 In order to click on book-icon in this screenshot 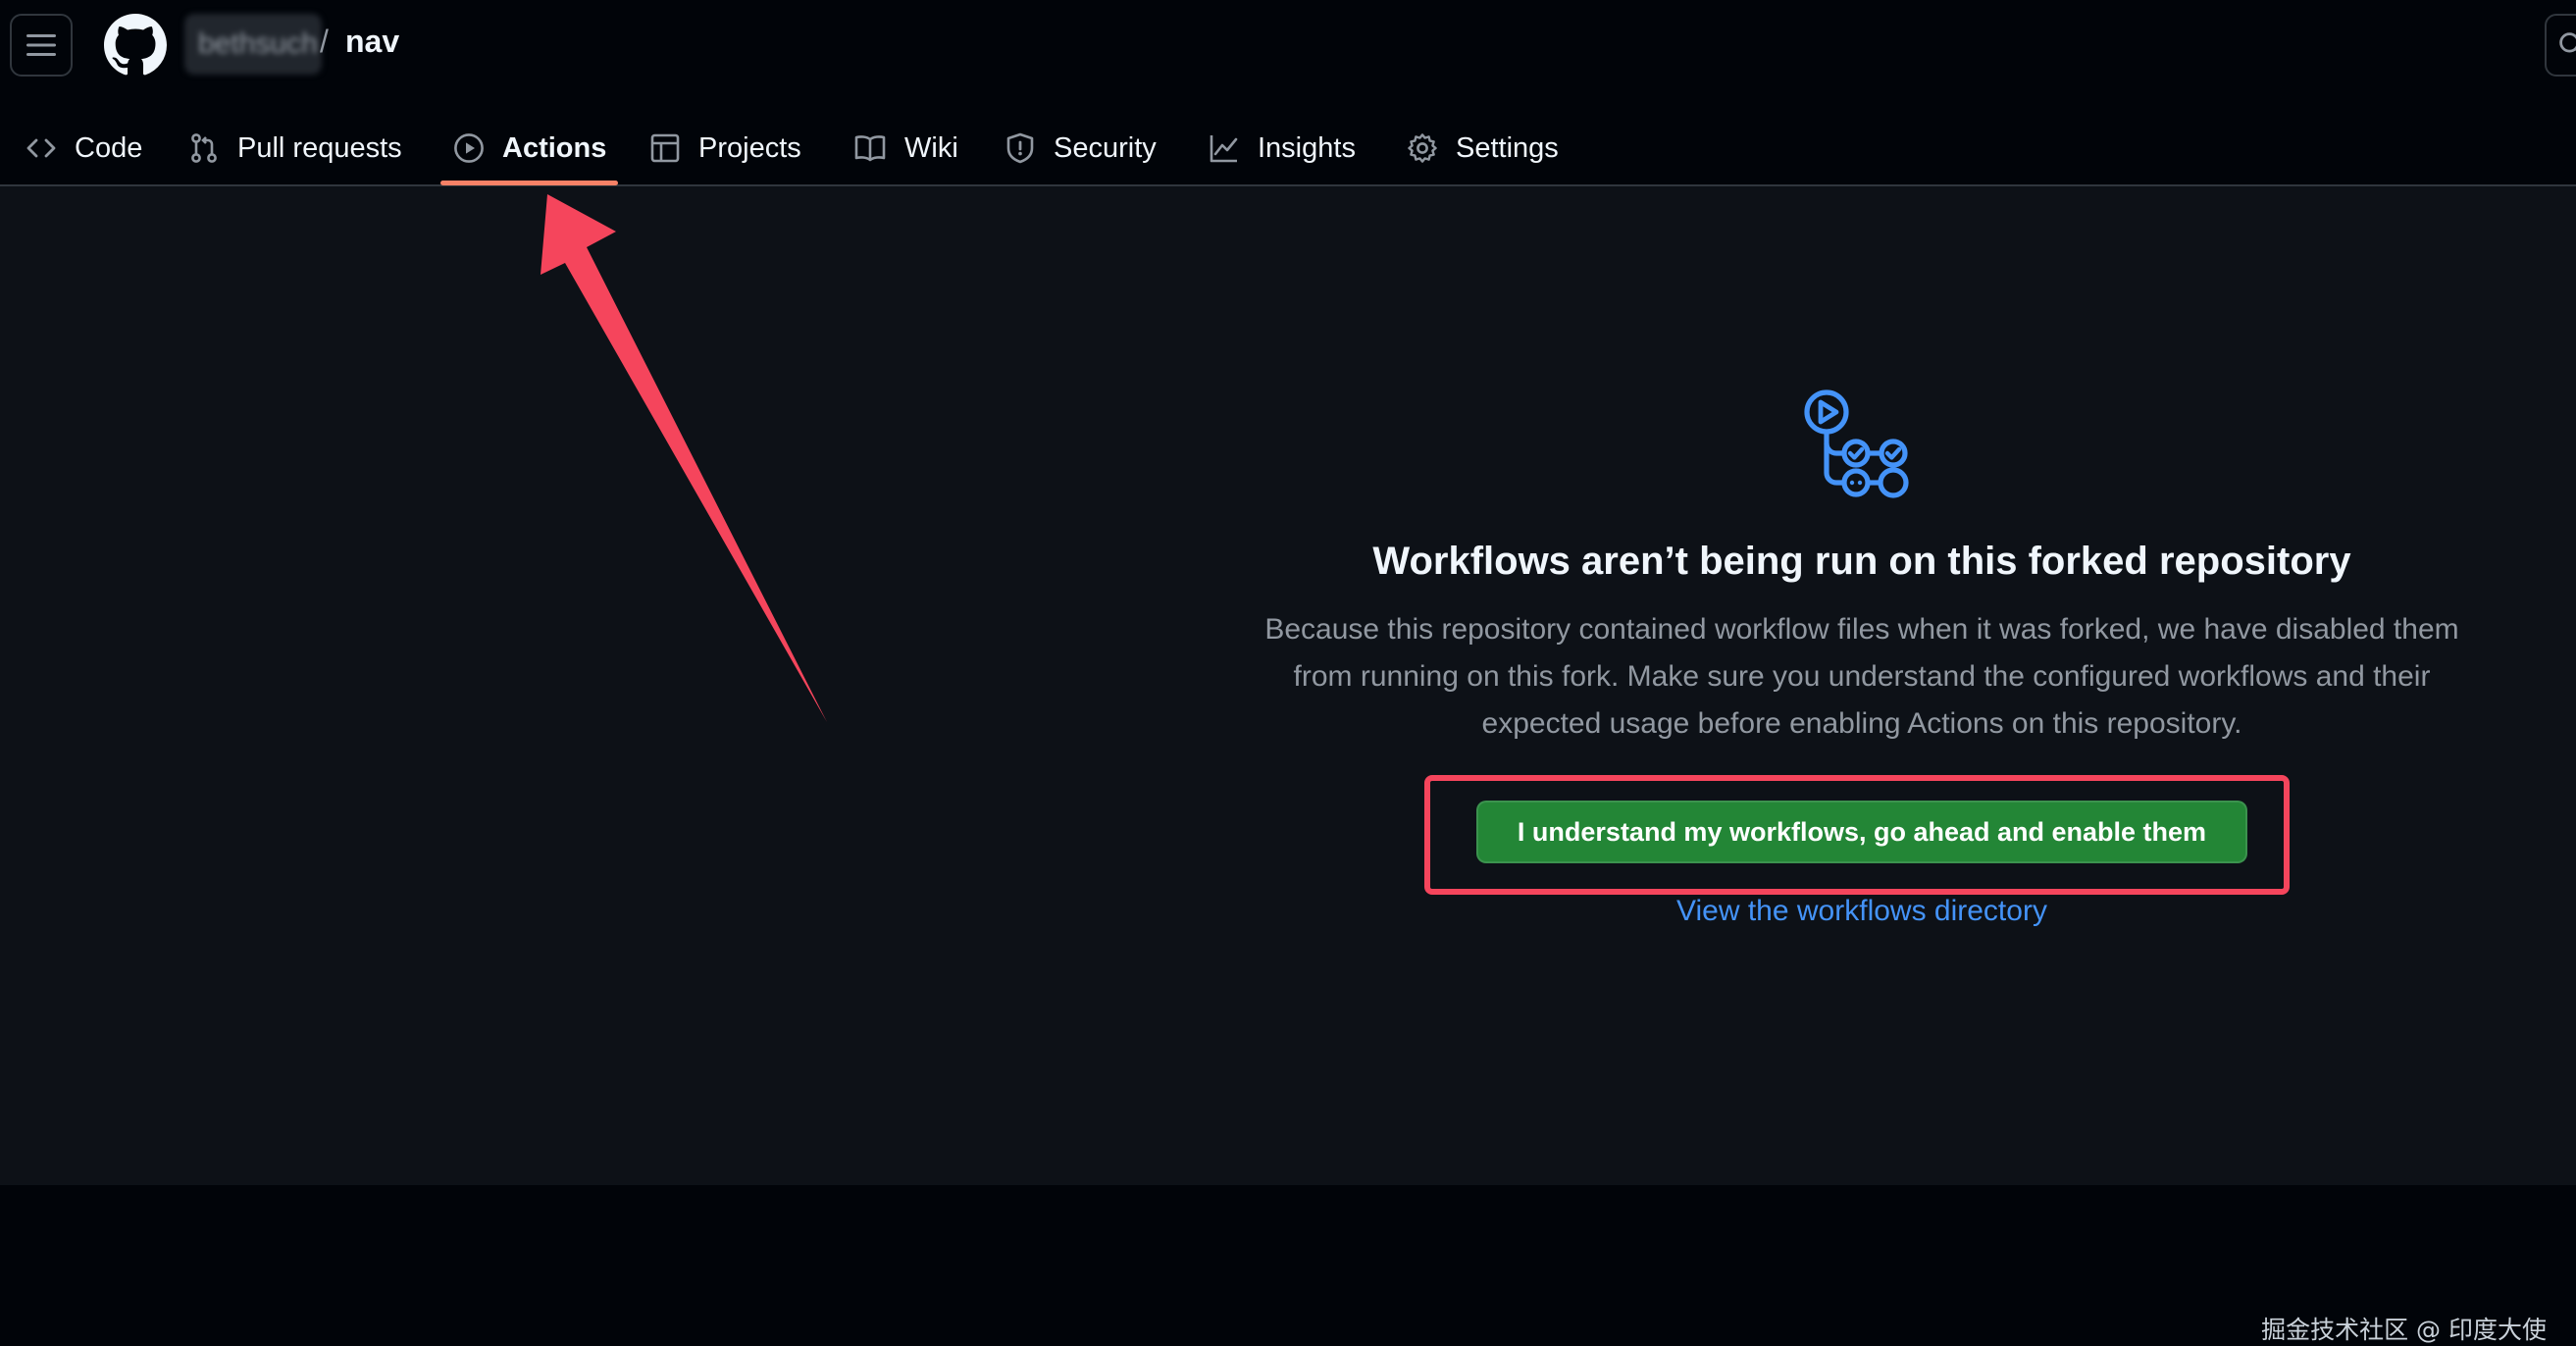, I will do `click(870, 148)`.